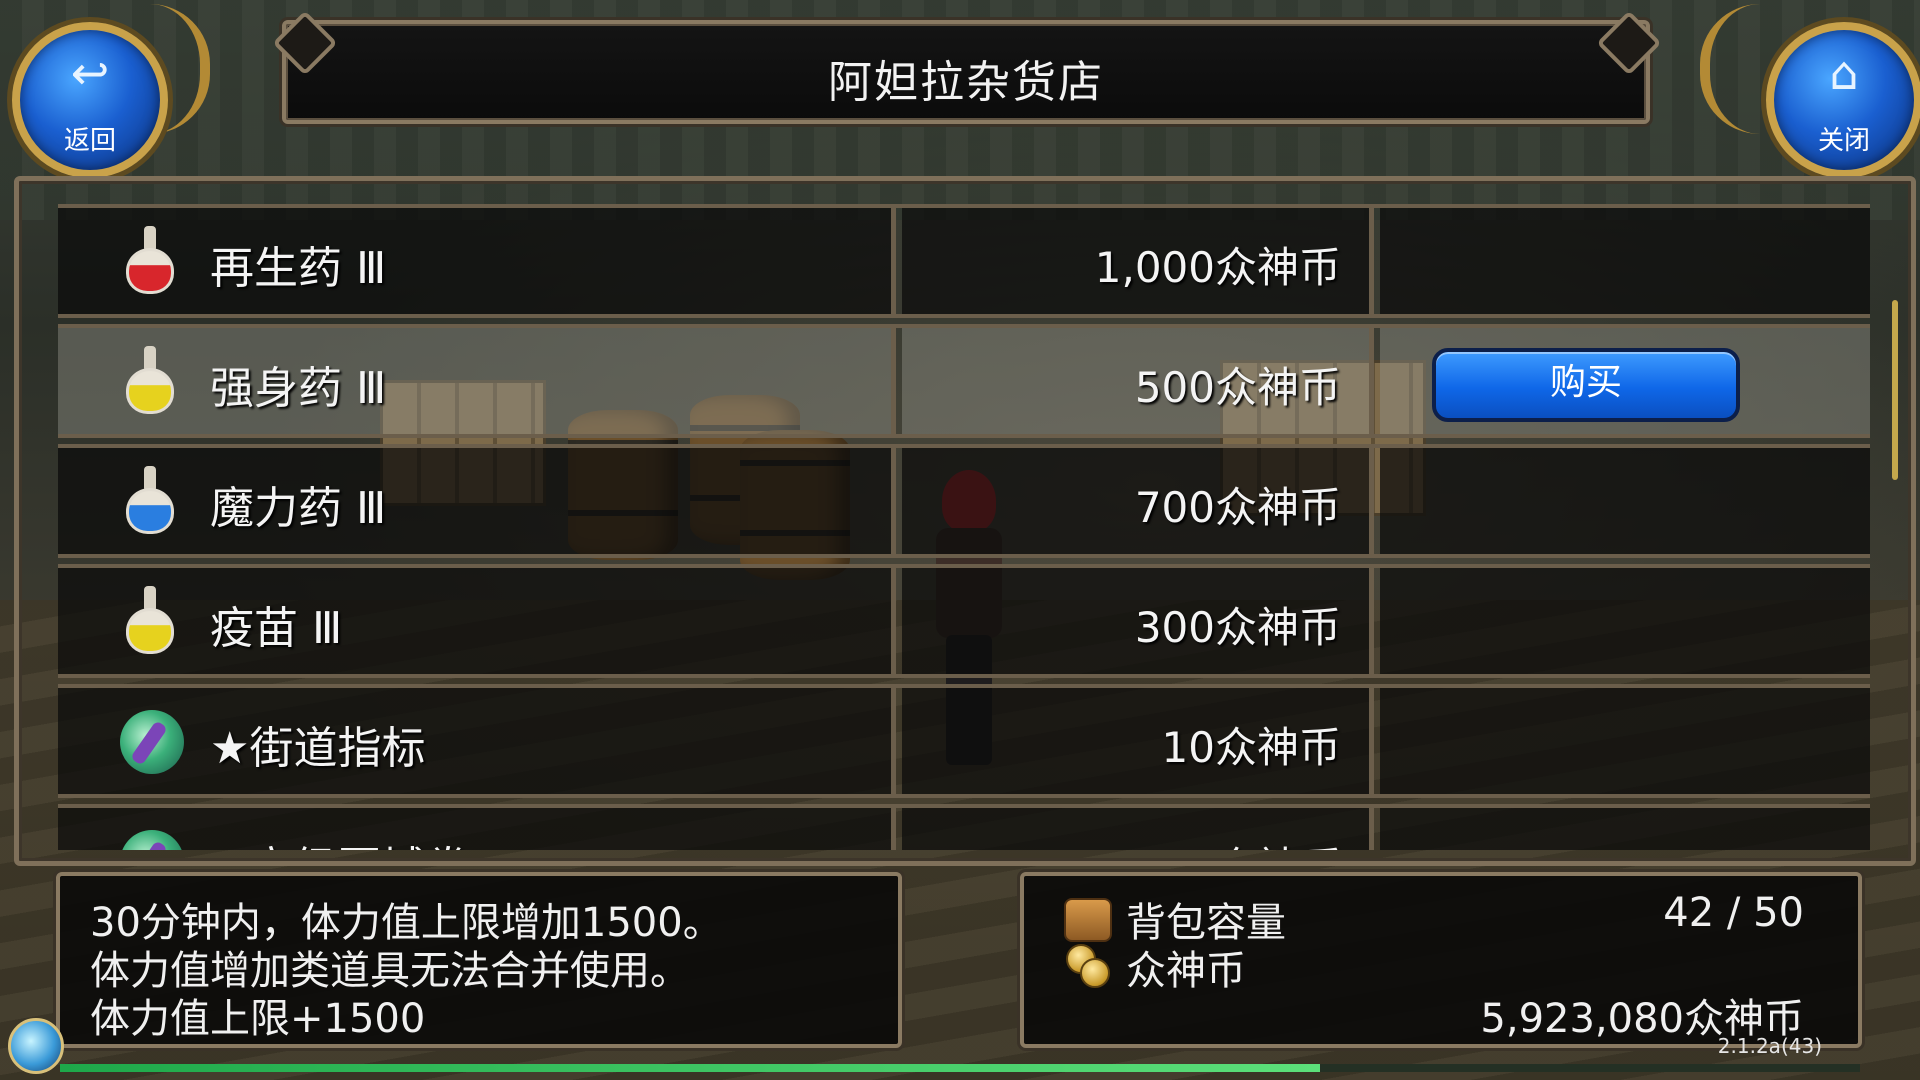  Describe the element at coordinates (1087, 965) in the screenshot. I see `coins-icon` at that location.